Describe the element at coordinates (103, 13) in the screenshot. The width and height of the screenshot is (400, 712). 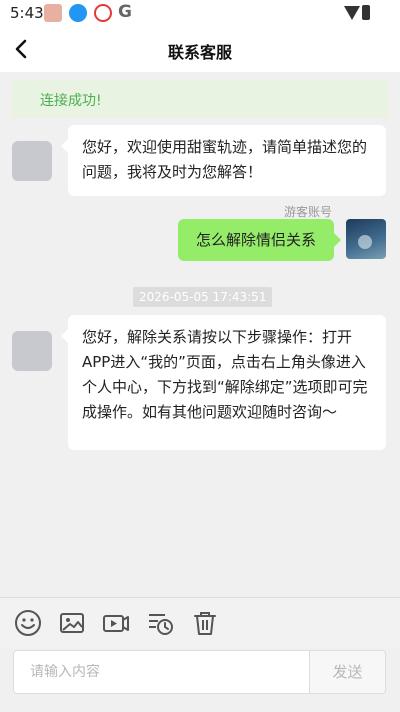
I see `shopping-app-icon` at that location.